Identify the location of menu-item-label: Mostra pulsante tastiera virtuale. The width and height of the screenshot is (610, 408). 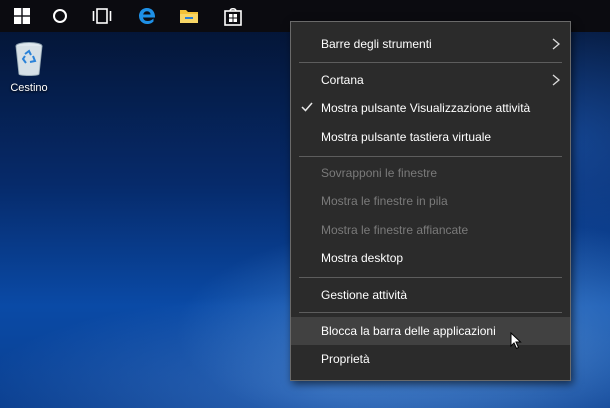
(406, 137).